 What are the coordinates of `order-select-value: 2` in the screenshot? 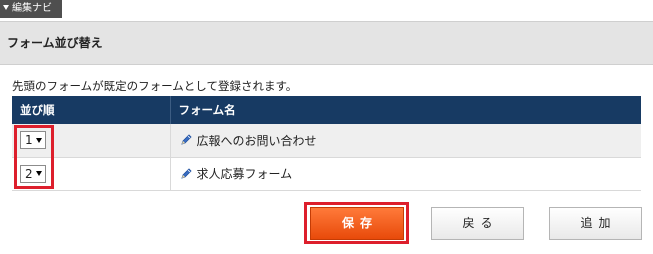 It's located at (29, 173).